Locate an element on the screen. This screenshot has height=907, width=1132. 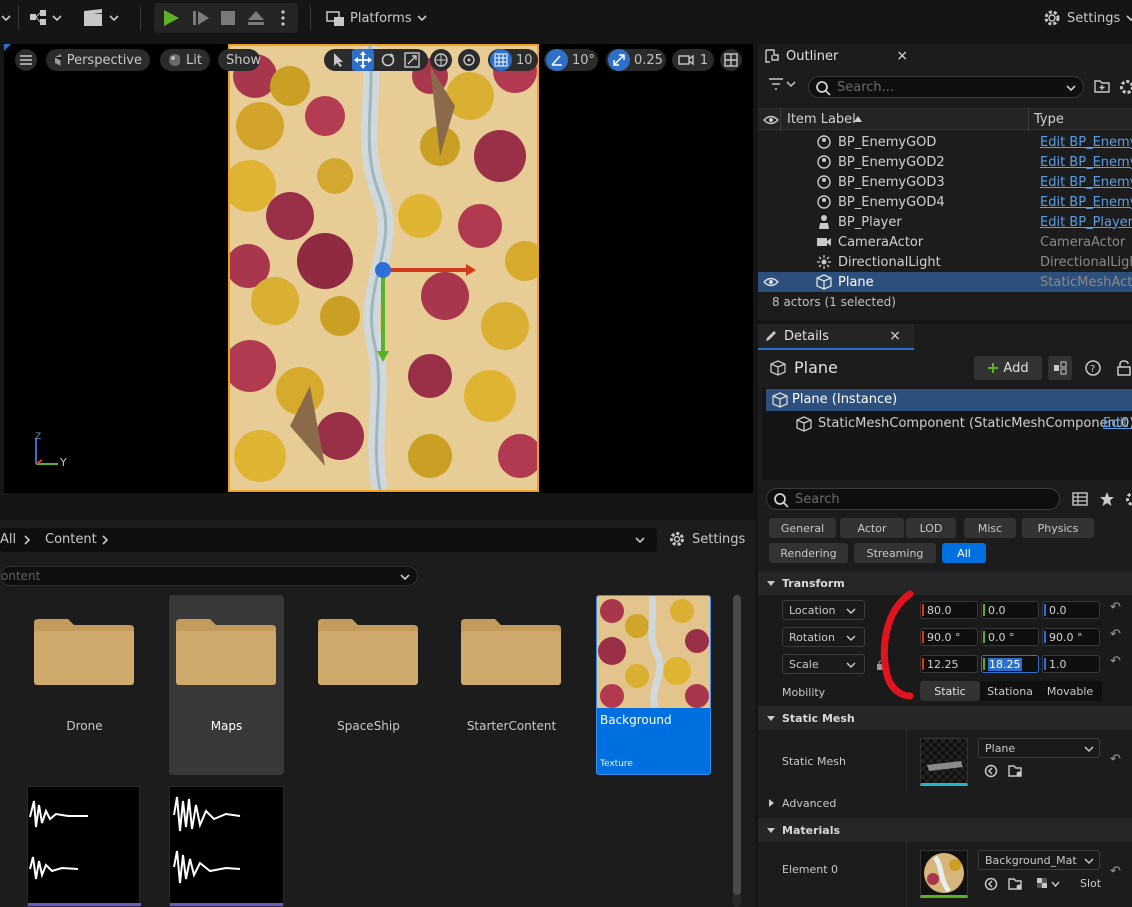
browse-folder-icon is located at coordinates (1016, 771).